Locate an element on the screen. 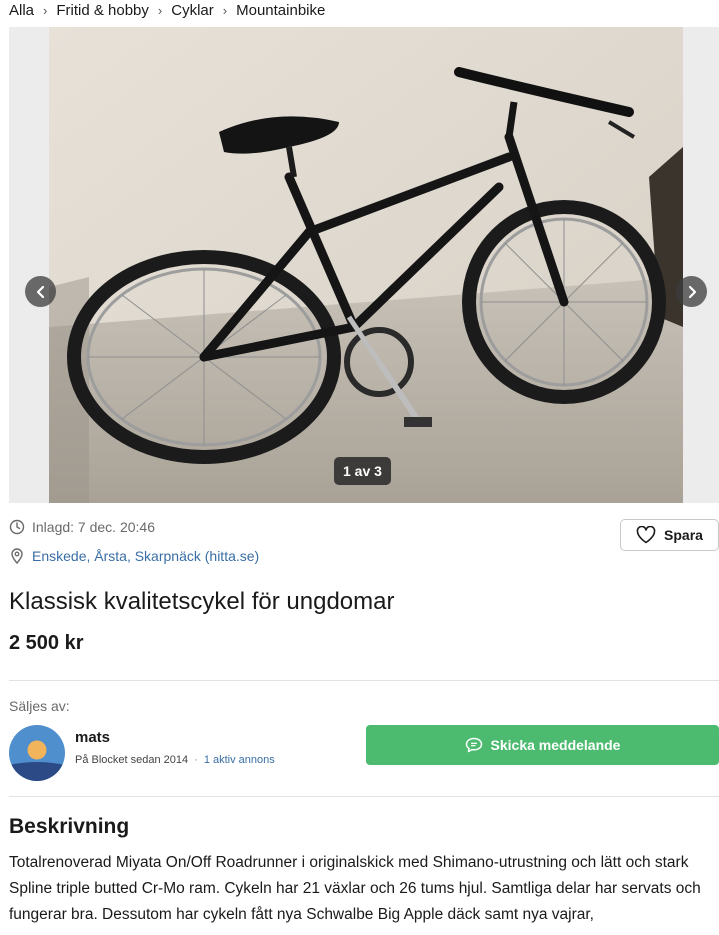  description-heading: Beskrivning is located at coordinates (69, 826).